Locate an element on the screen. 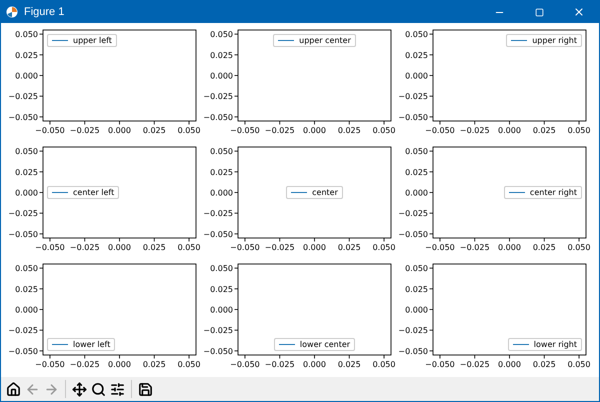  legend-label: lower center is located at coordinates (325, 344).